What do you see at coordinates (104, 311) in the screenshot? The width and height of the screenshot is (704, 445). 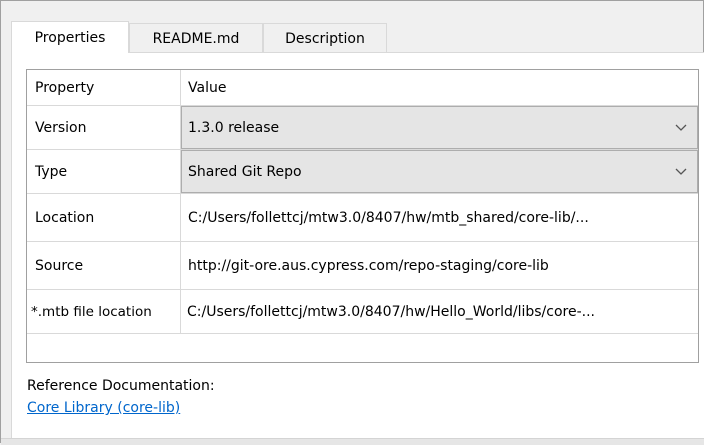 I see `property-name: *.mtb file location` at bounding box center [104, 311].